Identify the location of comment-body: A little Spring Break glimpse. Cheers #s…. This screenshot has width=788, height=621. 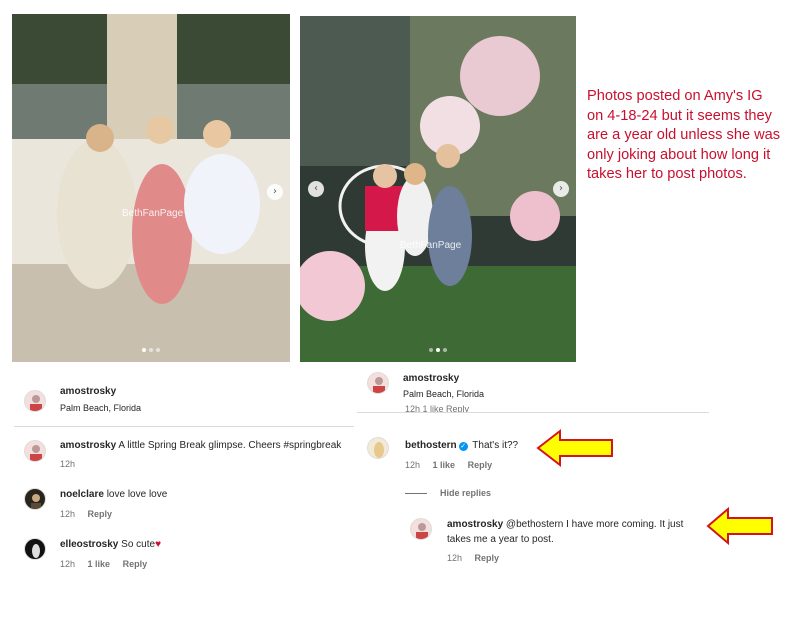
(230, 445).